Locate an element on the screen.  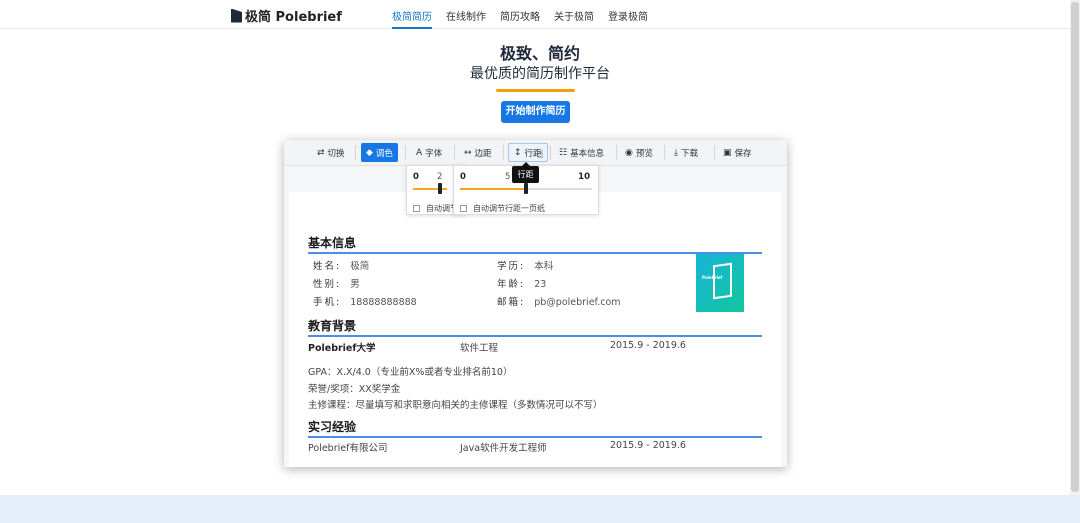
section-internship-title: 实习经验 is located at coordinates (535, 428).